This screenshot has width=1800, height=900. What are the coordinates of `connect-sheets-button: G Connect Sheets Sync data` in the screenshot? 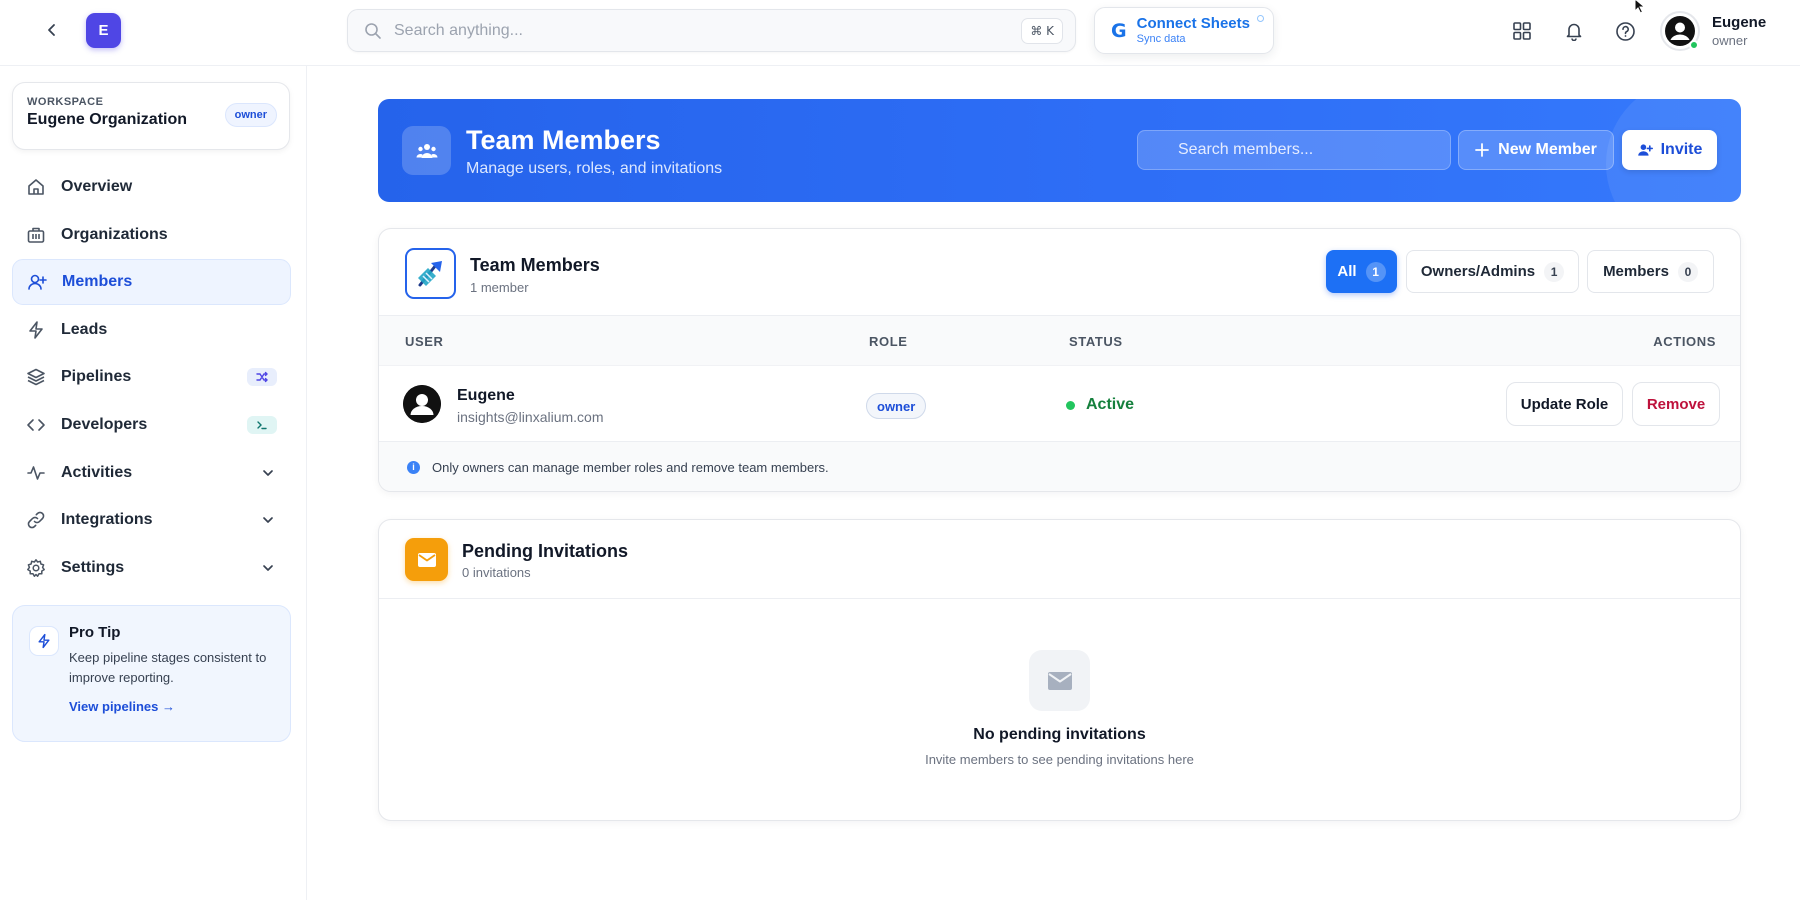 It's located at (1184, 30).